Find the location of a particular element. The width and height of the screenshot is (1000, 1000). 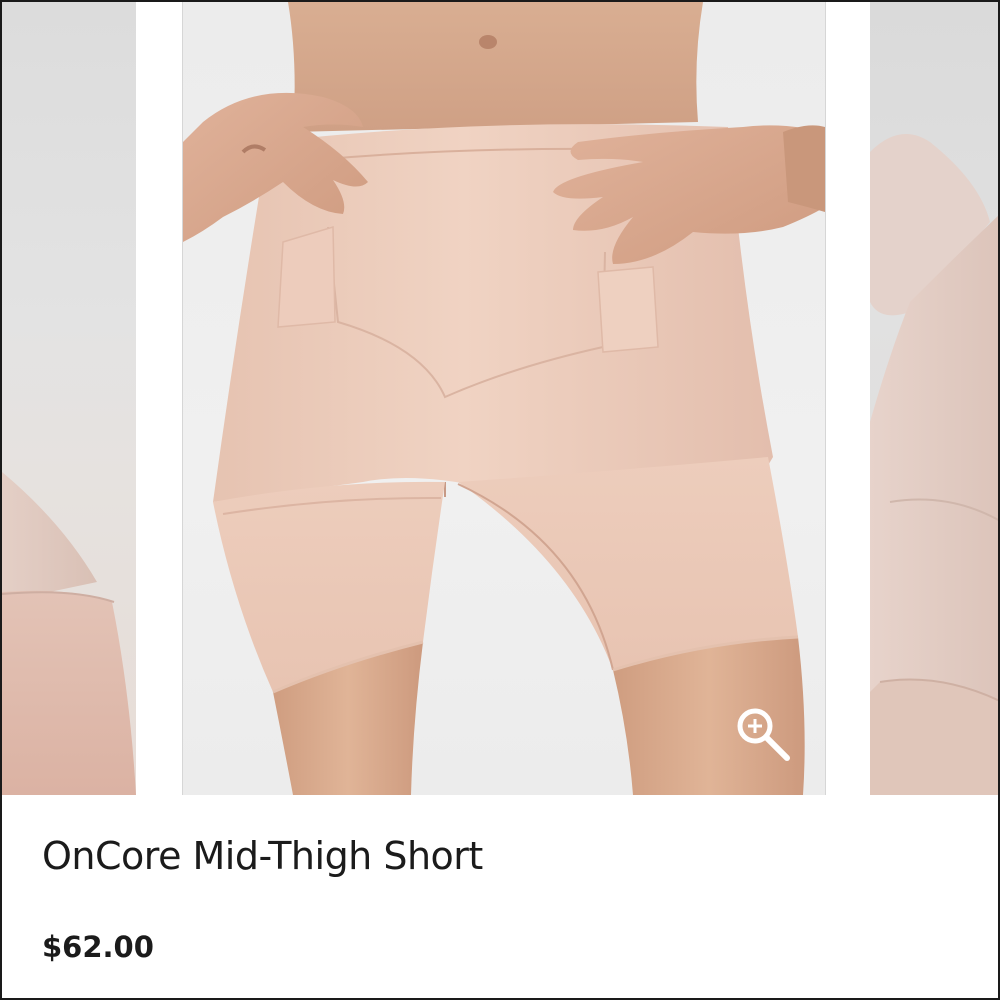

product-price: $62.00 is located at coordinates (98, 947).